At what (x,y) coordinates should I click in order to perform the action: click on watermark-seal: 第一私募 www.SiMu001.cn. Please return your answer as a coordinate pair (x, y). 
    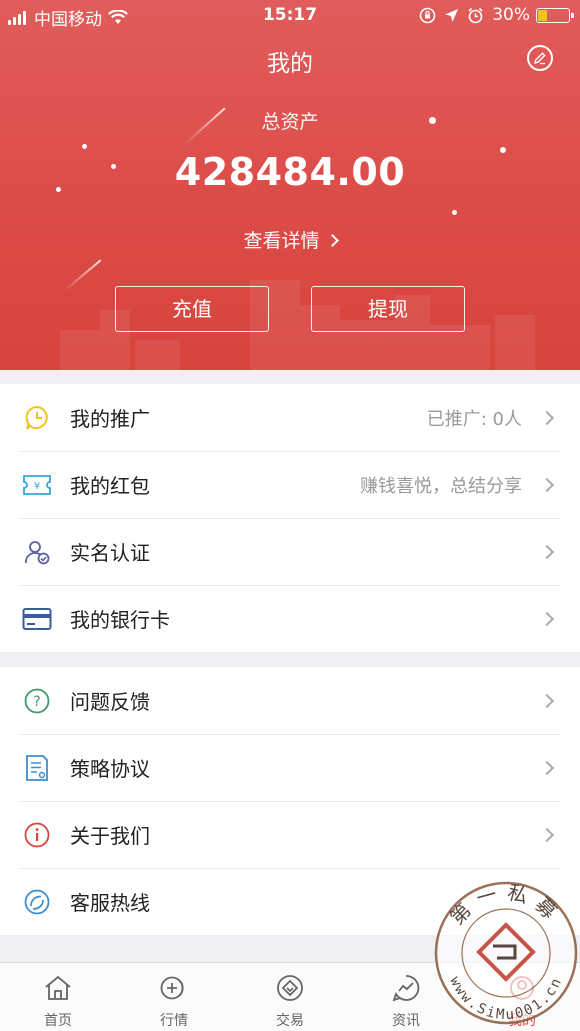
    Looking at the image, I should click on (506, 952).